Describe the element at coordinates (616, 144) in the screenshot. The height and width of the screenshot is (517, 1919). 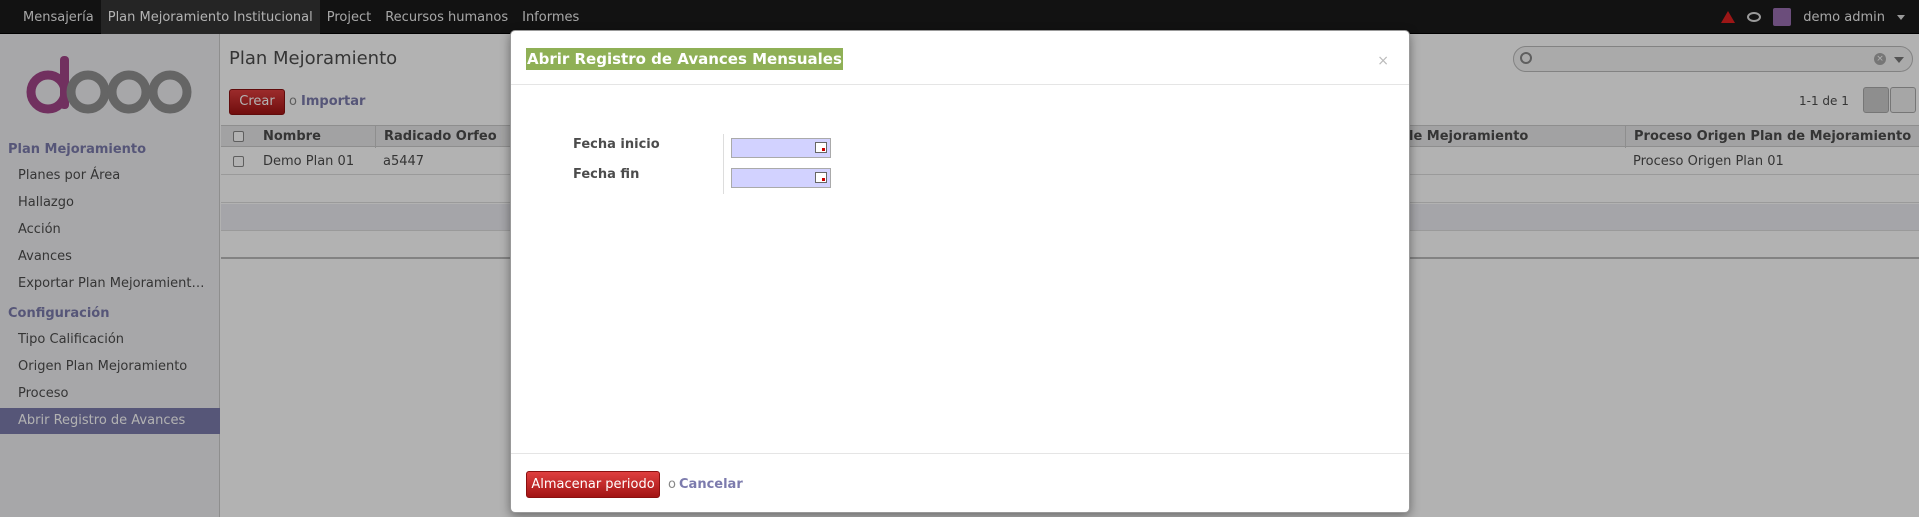
I see `fecha-inicio-label: Fecha inicio` at that location.